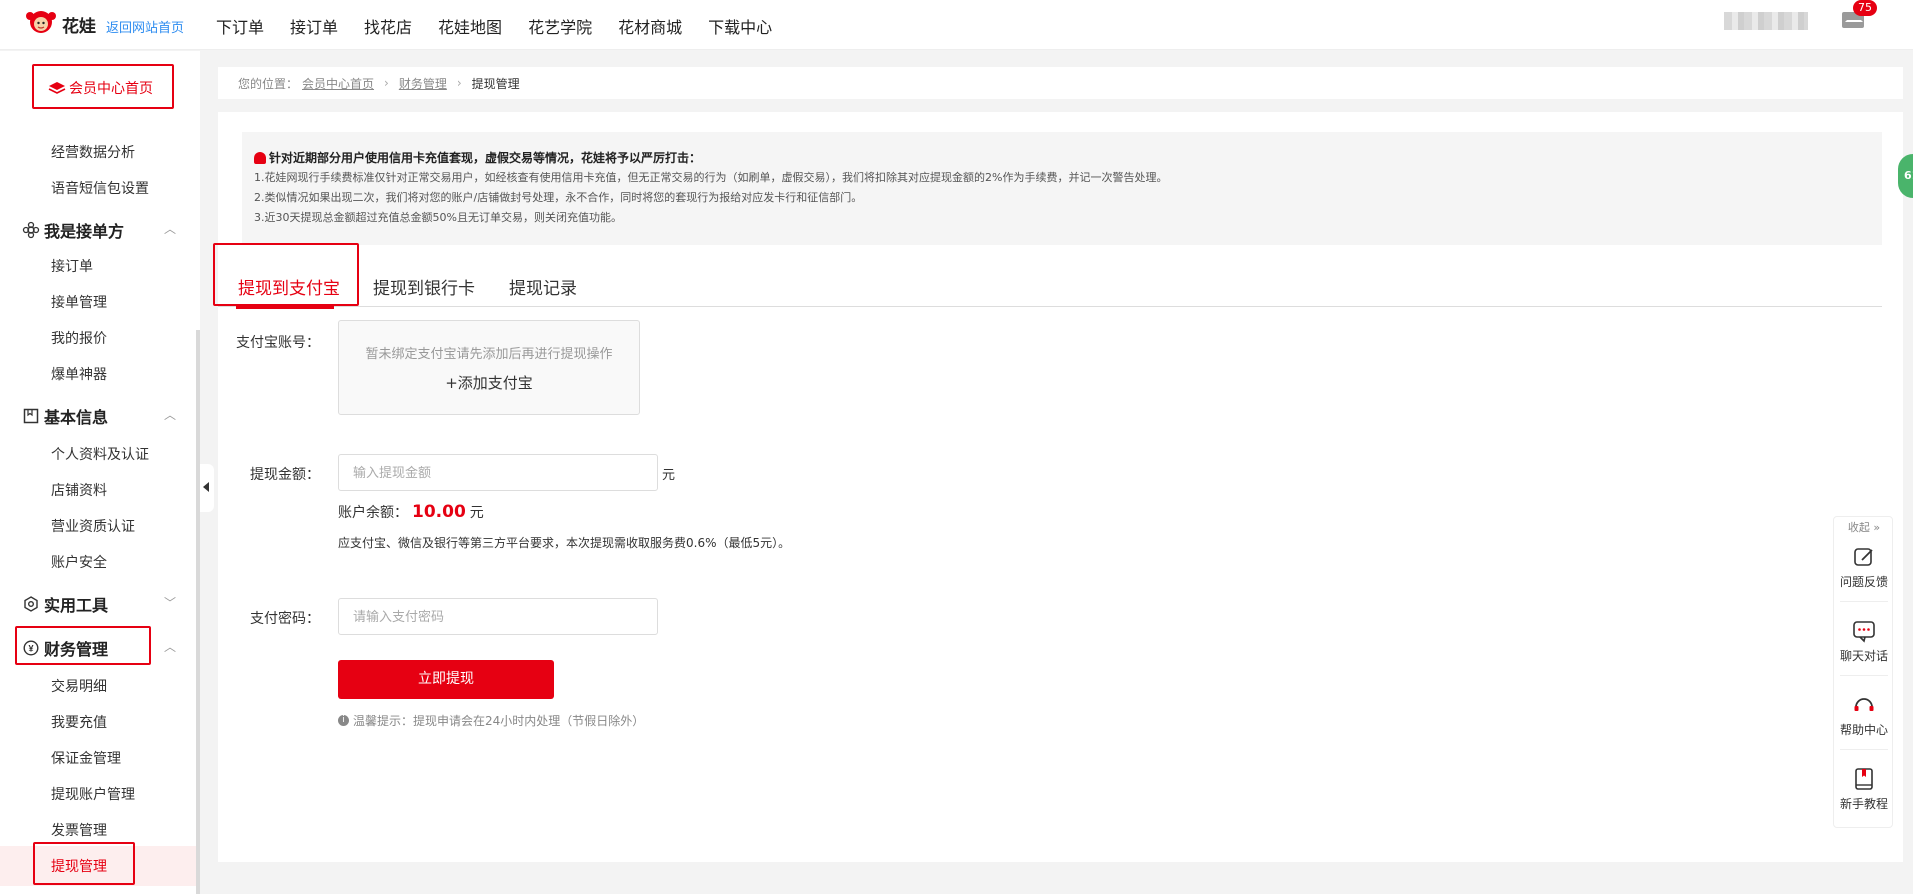 This screenshot has height=894, width=1913. What do you see at coordinates (79, 490) in the screenshot?
I see `sidebar-item-shop-info: 店铺资料` at bounding box center [79, 490].